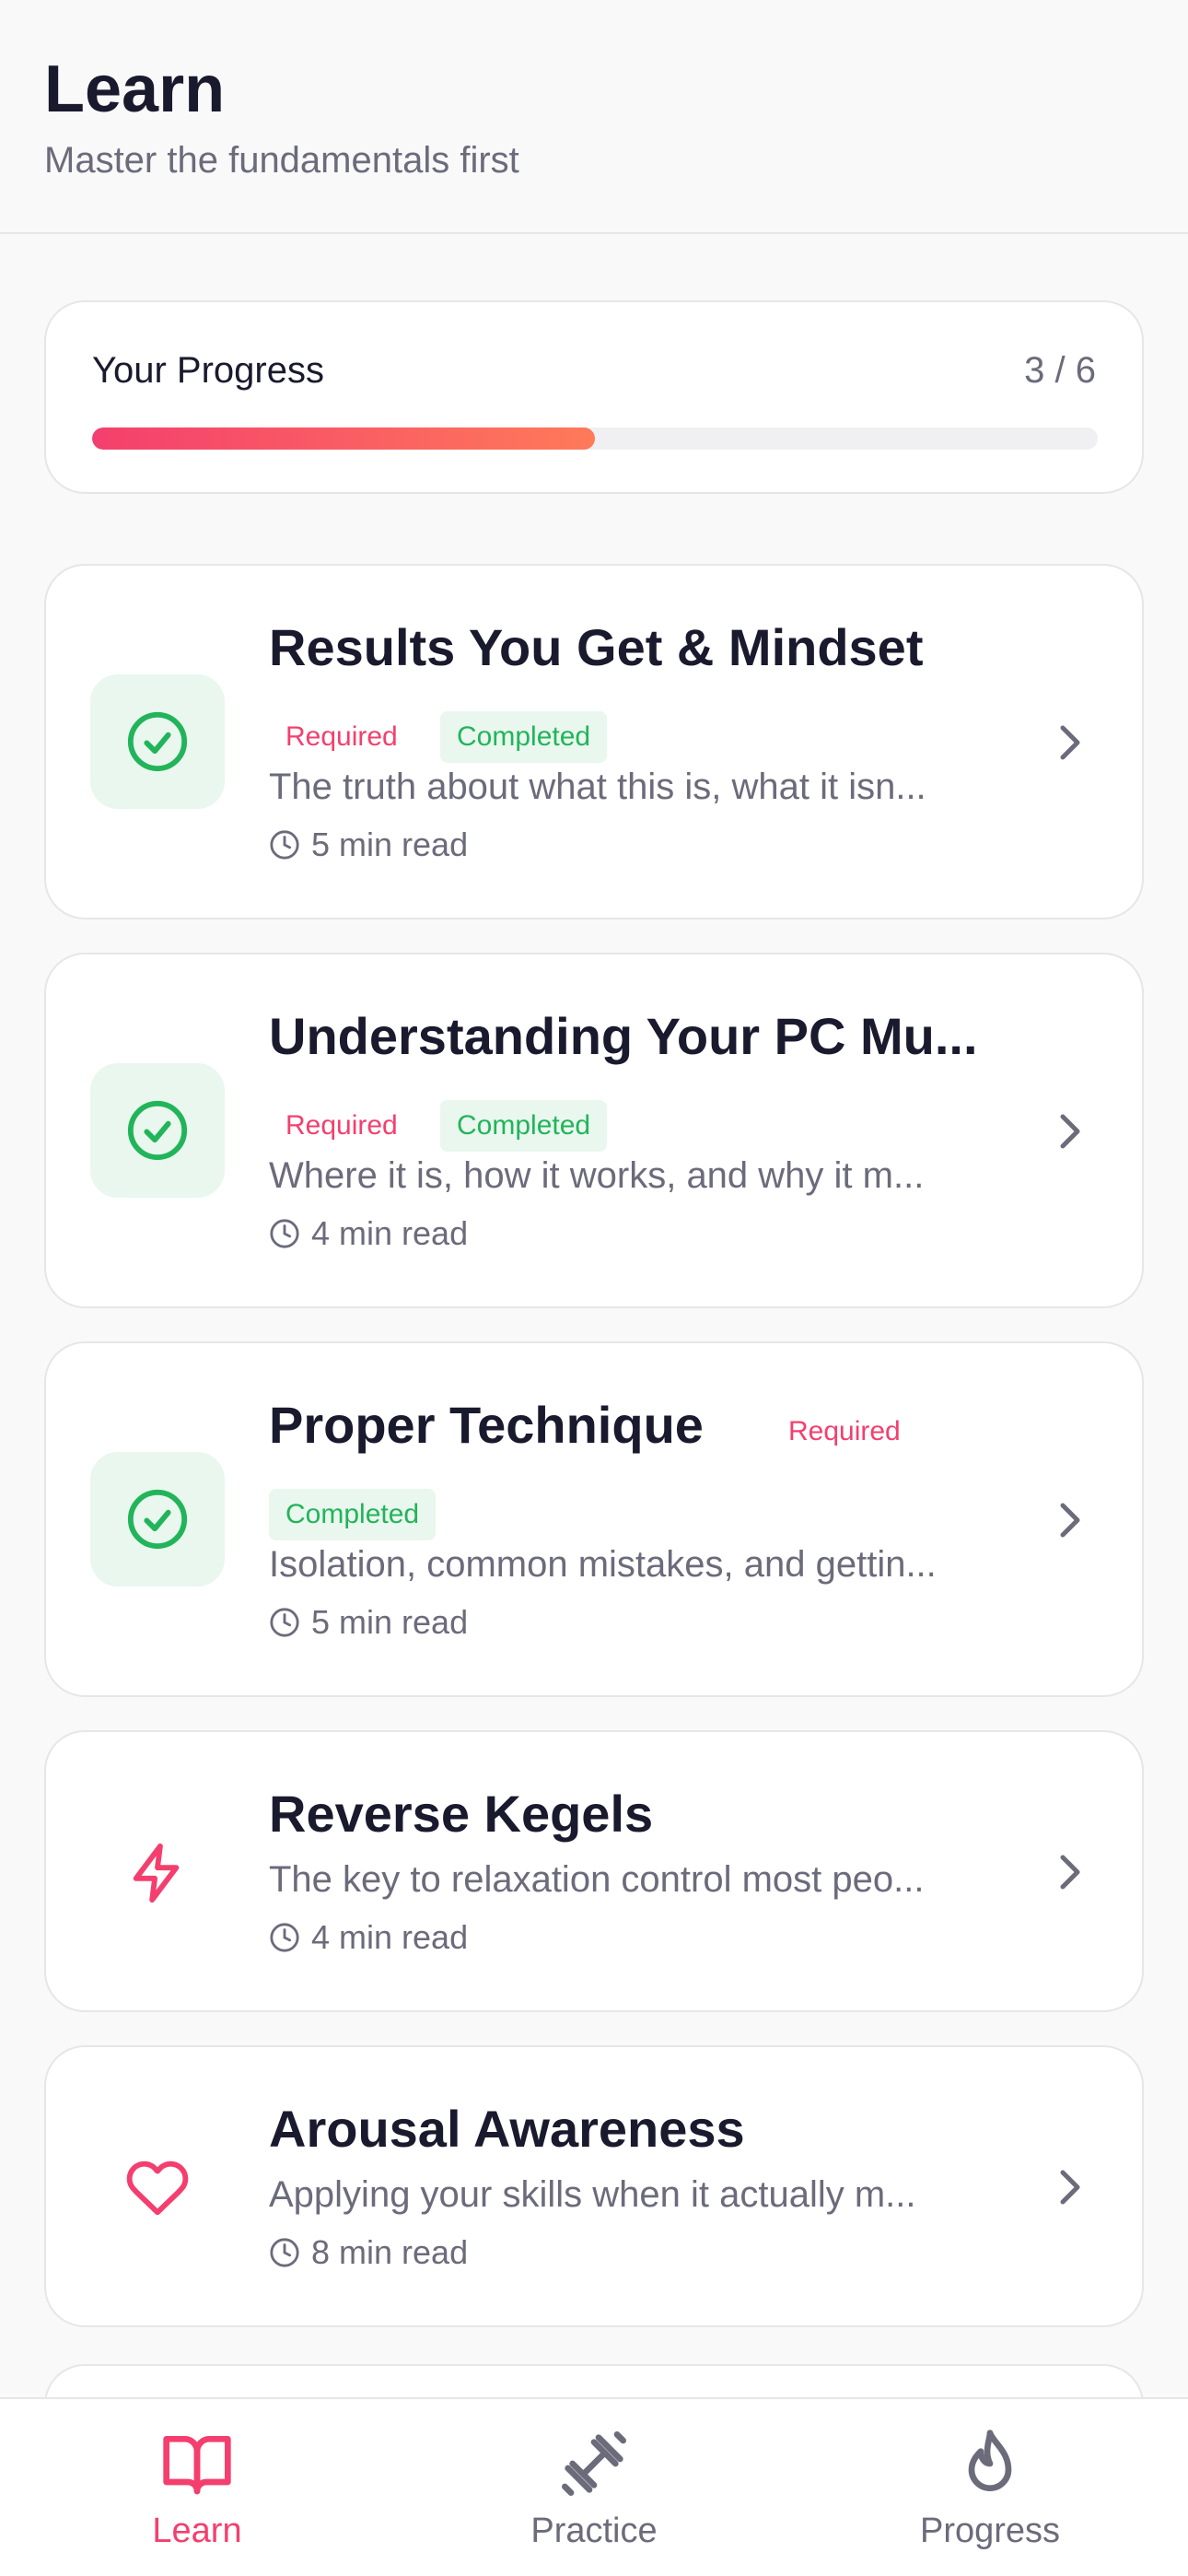 This screenshot has width=1188, height=2576. I want to click on tab-learn: Learn, so click(197, 2491).